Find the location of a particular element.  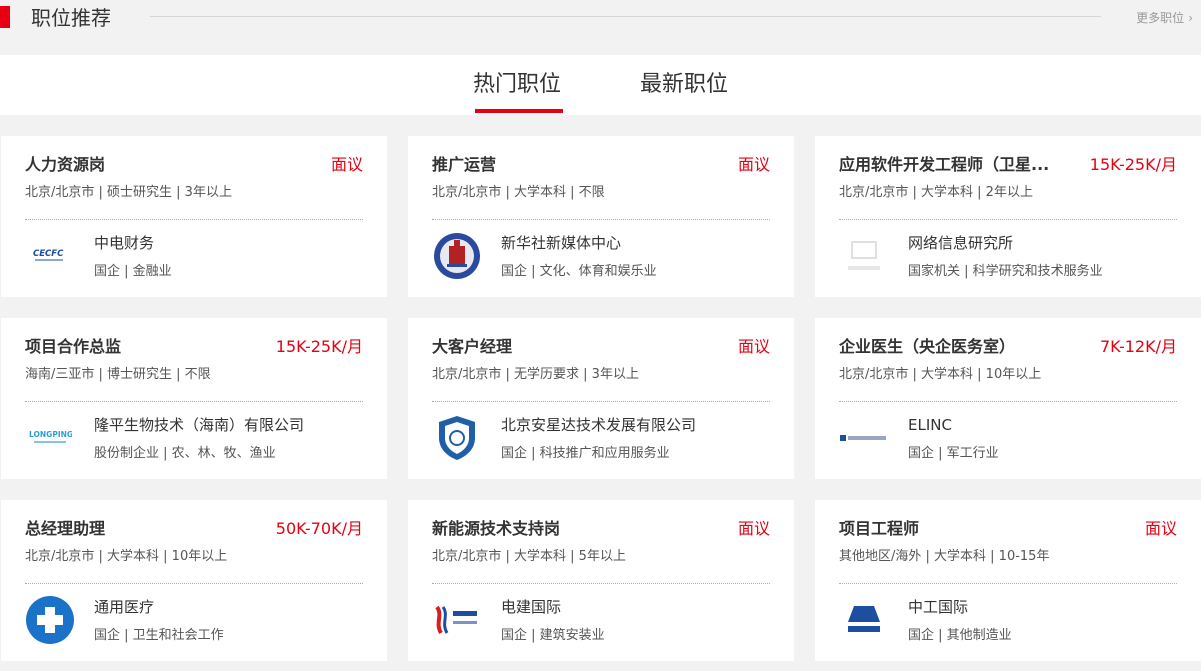

longping-logo: LONGPING is located at coordinates (50, 438).